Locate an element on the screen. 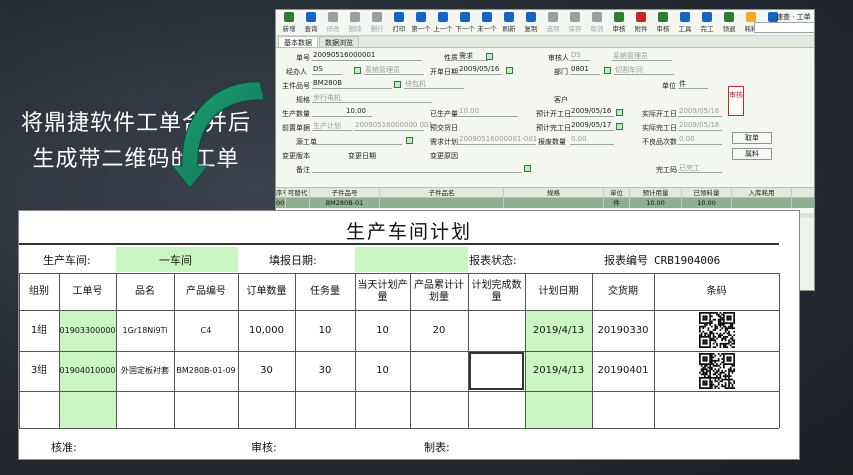 Image resolution: width=853 pixels, height=475 pixels. toolbar-label: 末一个 is located at coordinates (487, 29).